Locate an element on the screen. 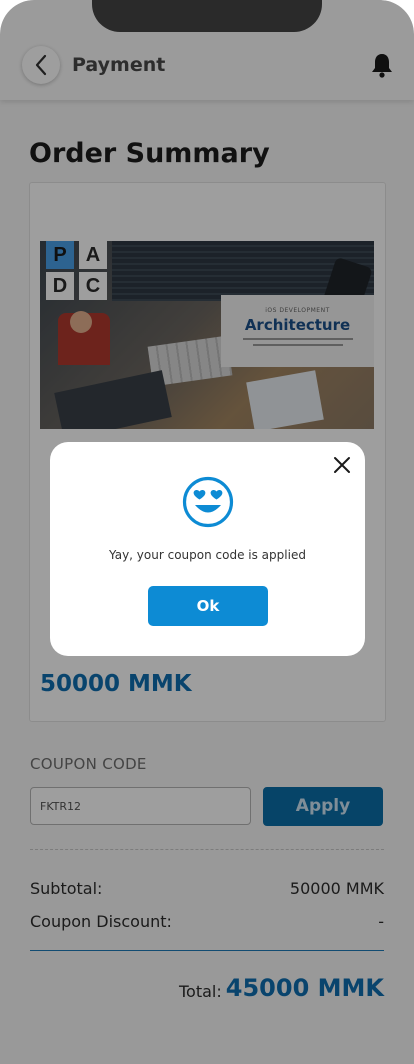 This screenshot has width=414, height=1064. ok-button: Ok is located at coordinates (208, 606).